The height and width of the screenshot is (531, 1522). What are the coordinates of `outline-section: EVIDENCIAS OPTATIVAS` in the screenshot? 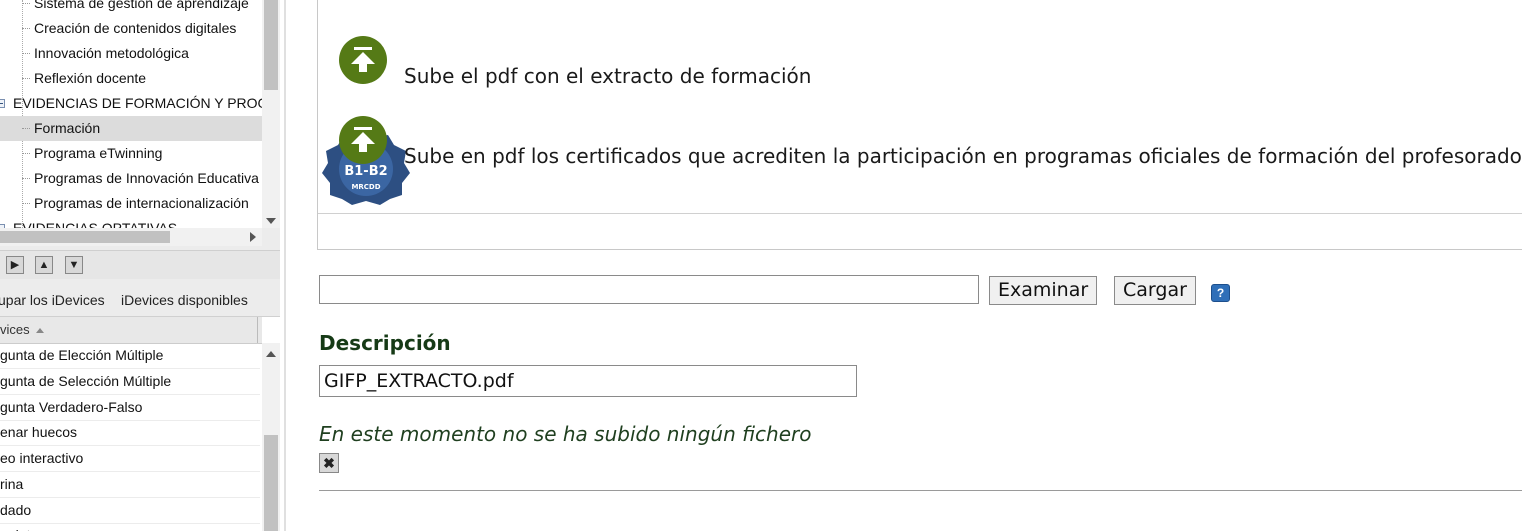 It's located at (131, 222).